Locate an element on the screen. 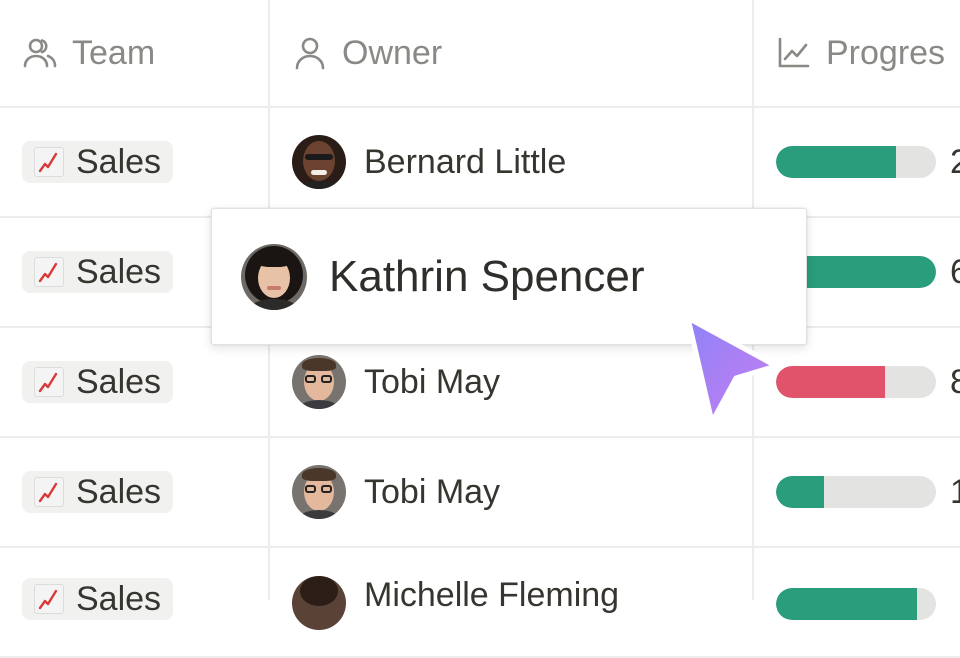  drag-card-owner-name: Kathrin Spencer is located at coordinates (487, 276).